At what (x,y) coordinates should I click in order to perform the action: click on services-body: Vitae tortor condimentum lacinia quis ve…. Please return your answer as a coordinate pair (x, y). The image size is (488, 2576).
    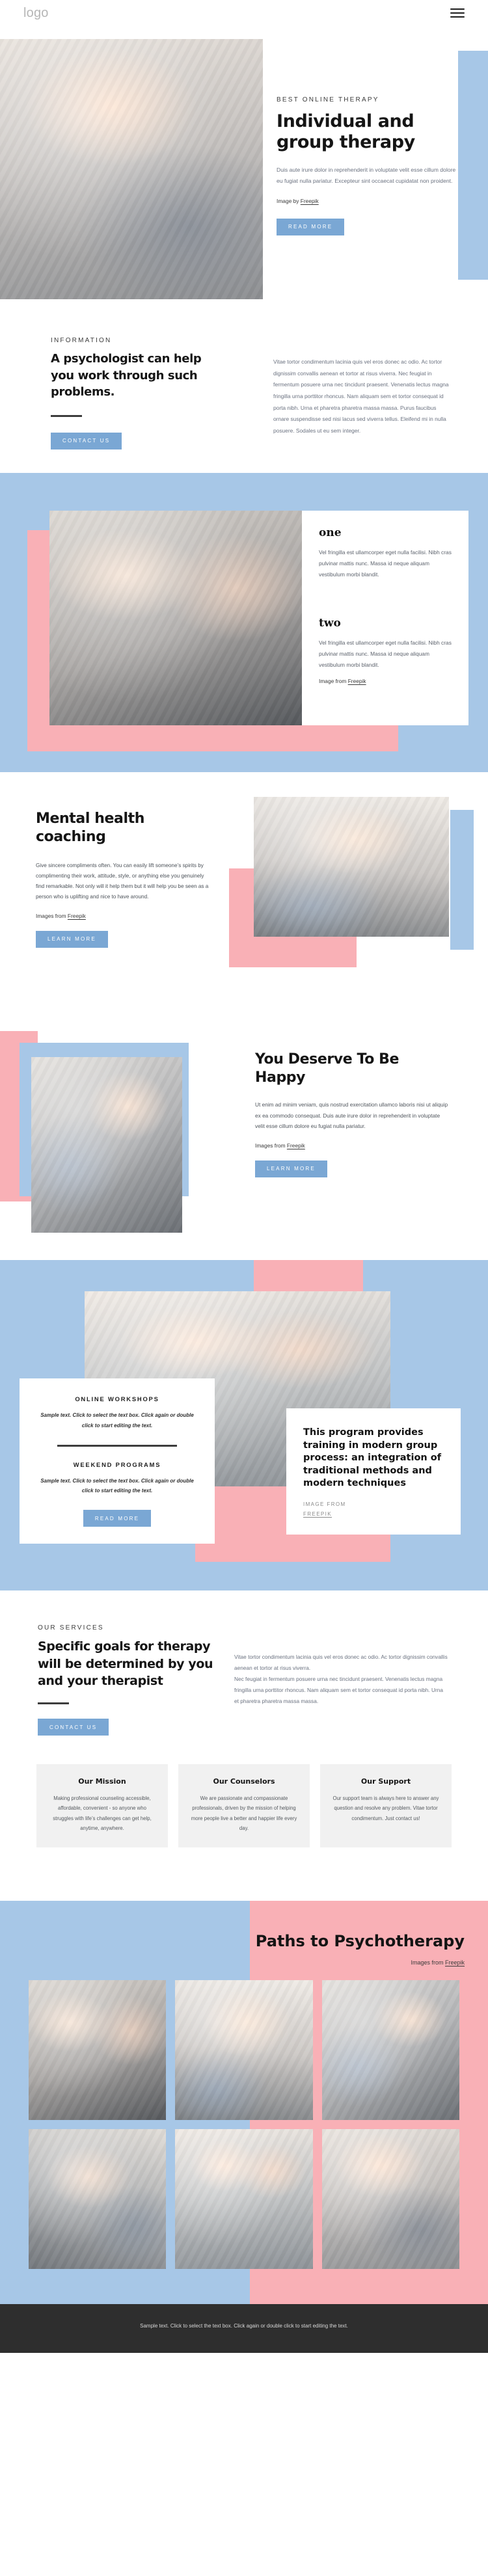
    Looking at the image, I should click on (341, 1679).